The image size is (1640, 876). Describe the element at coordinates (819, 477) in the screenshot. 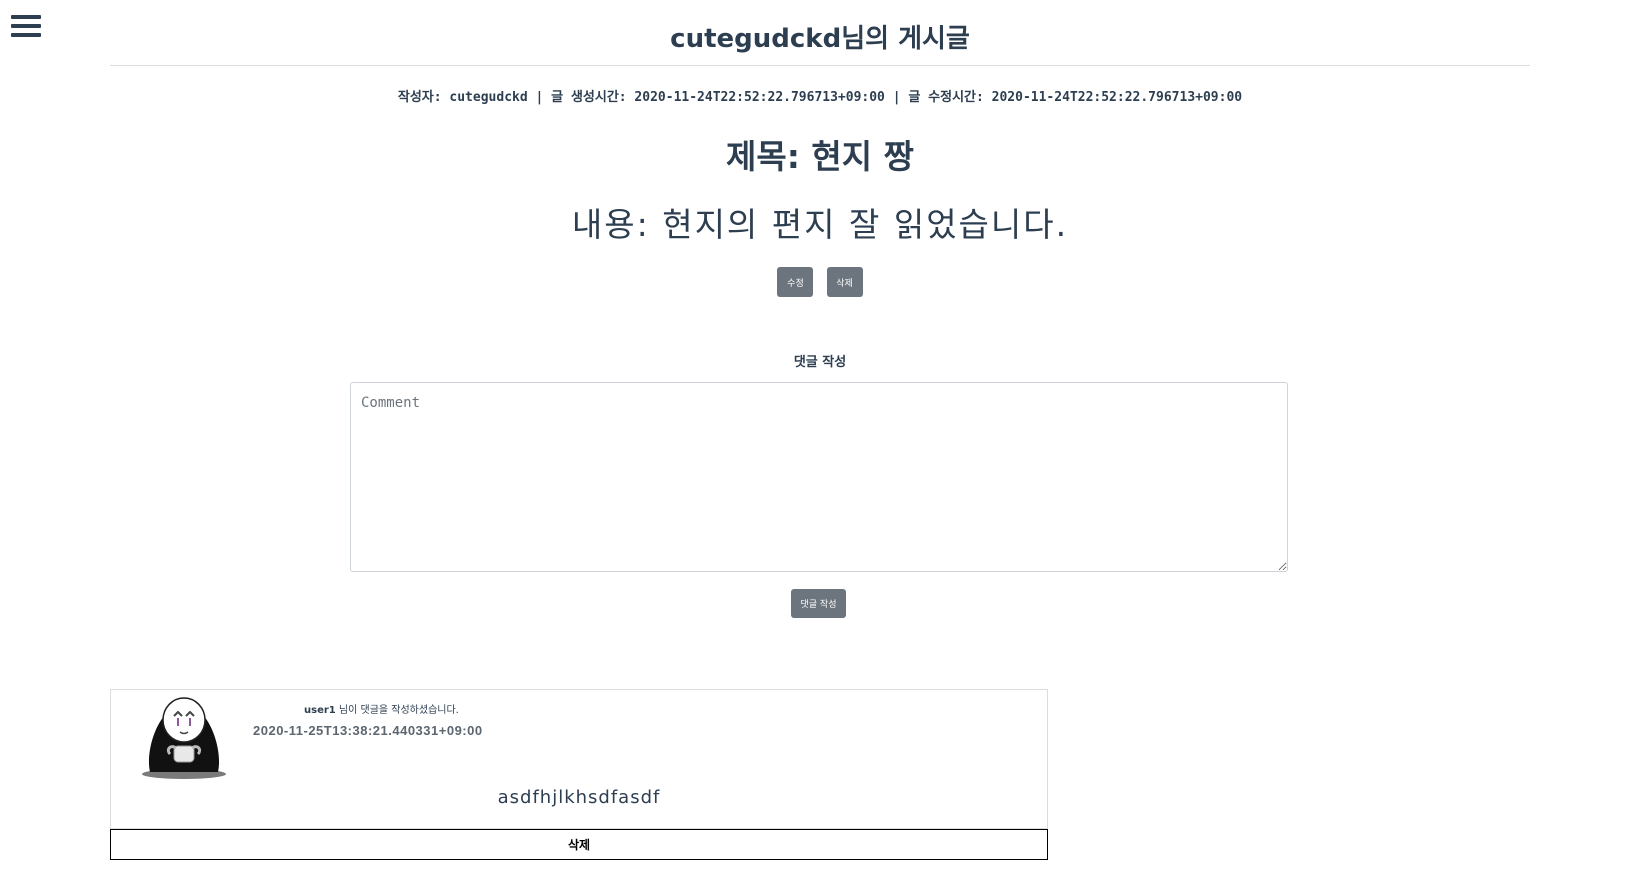

I see `comment-input` at that location.